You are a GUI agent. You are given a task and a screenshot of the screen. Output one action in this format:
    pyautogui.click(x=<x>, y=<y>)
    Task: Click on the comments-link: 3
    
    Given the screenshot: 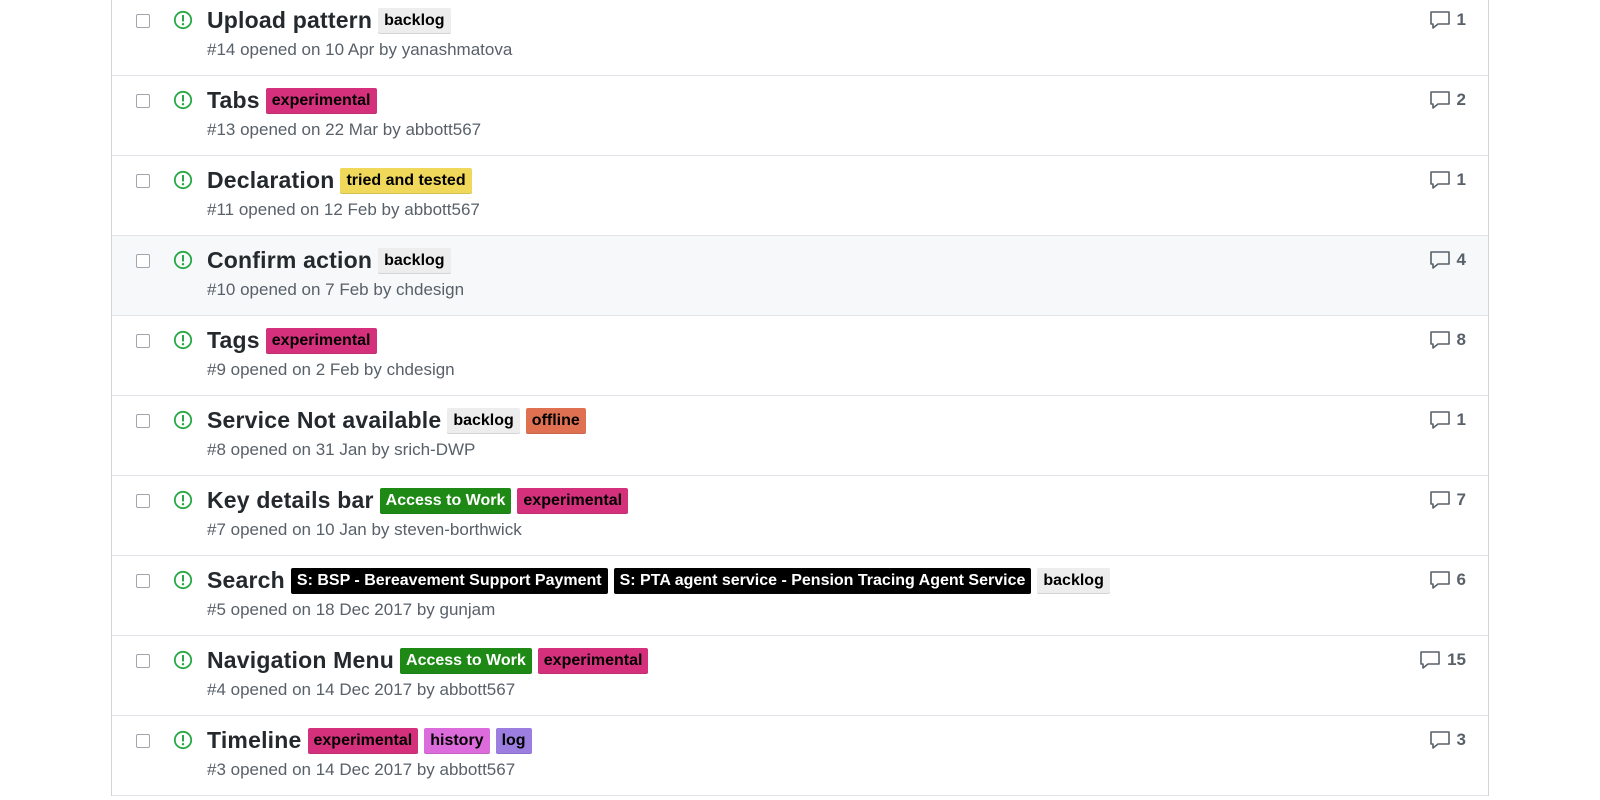 What is the action you would take?
    pyautogui.click(x=1447, y=740)
    